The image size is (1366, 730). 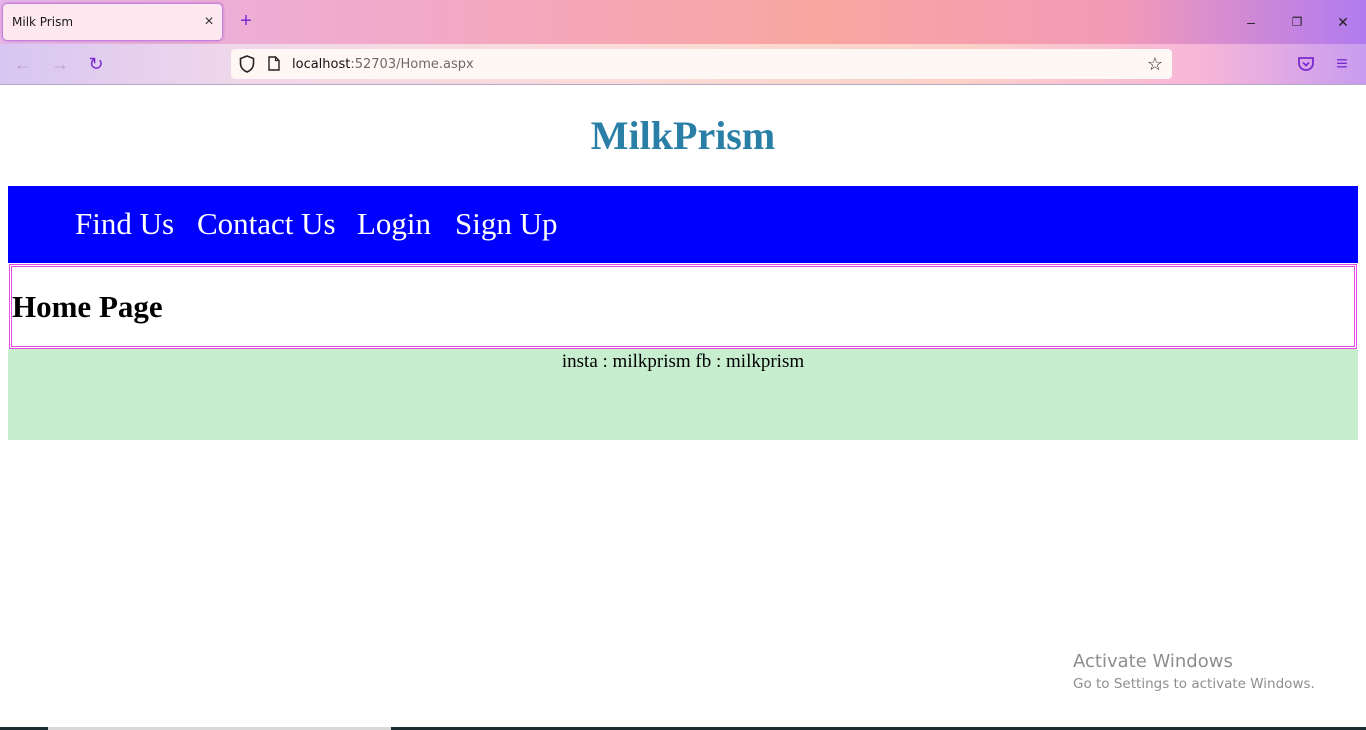 What do you see at coordinates (274, 63) in the screenshot?
I see `page-icon` at bounding box center [274, 63].